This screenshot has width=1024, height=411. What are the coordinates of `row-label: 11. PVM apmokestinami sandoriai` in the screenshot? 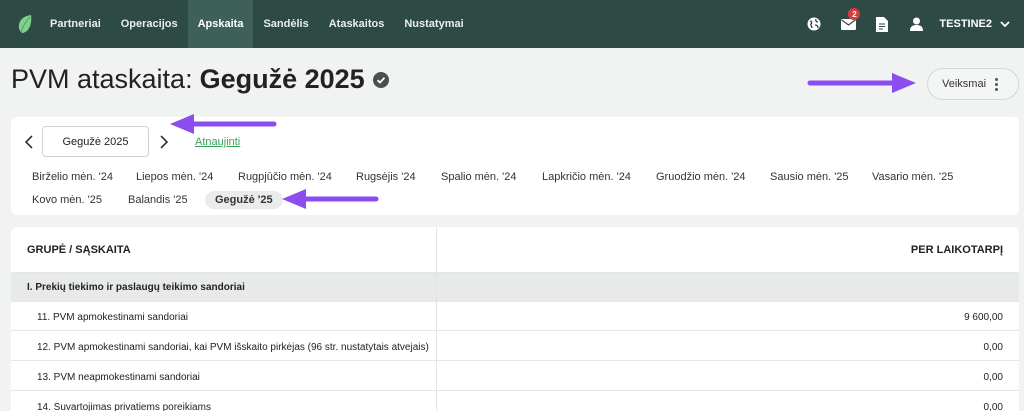 It's located at (112, 317).